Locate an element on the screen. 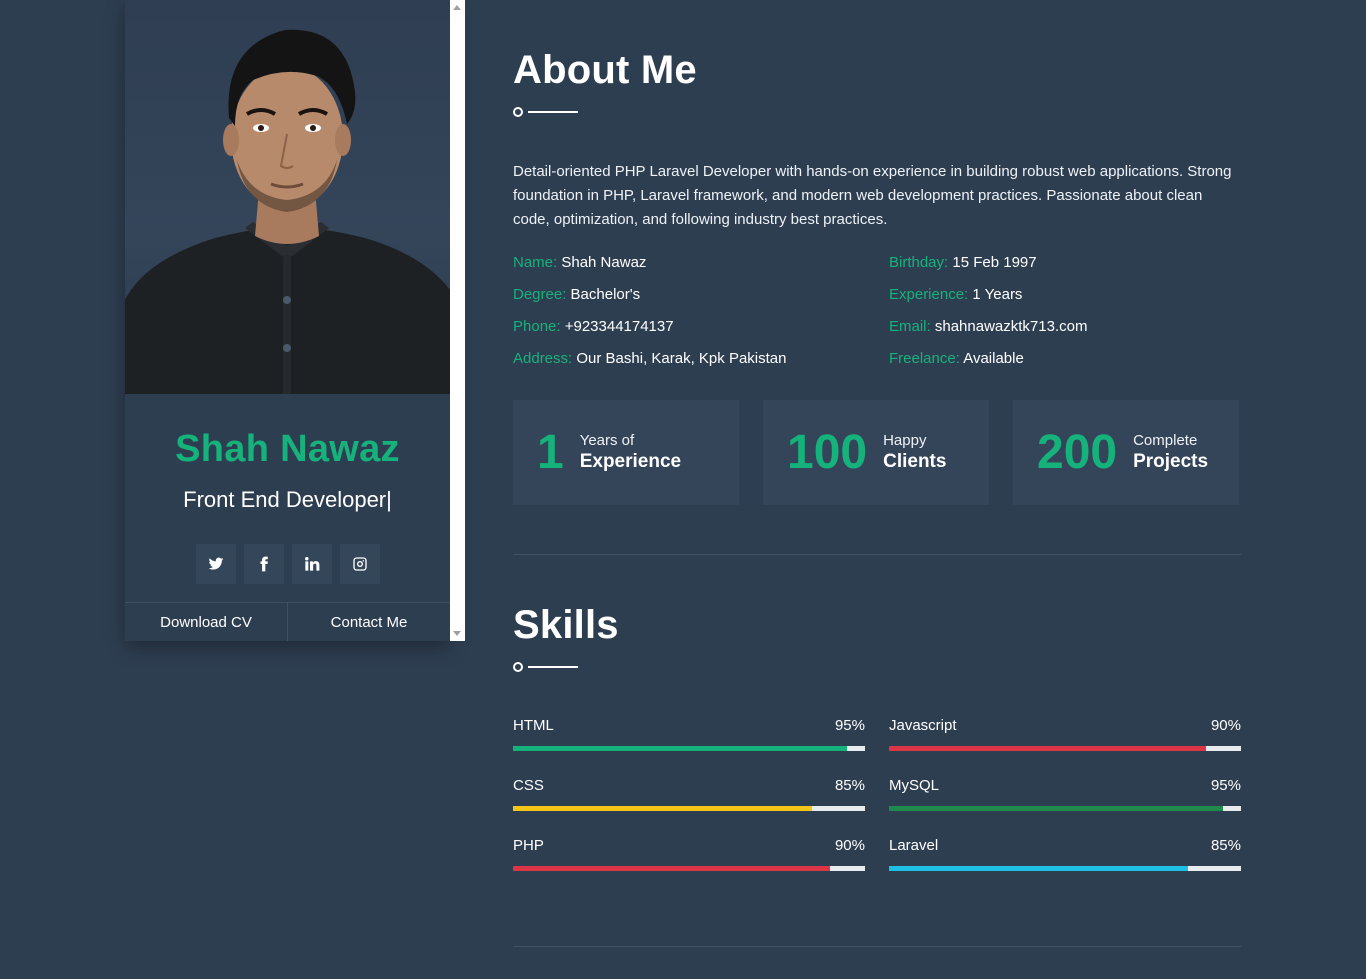 The height and width of the screenshot is (979, 1366). info-item: Address: Our Bashi, Karak, Kpk Pakistan is located at coordinates (701, 359).